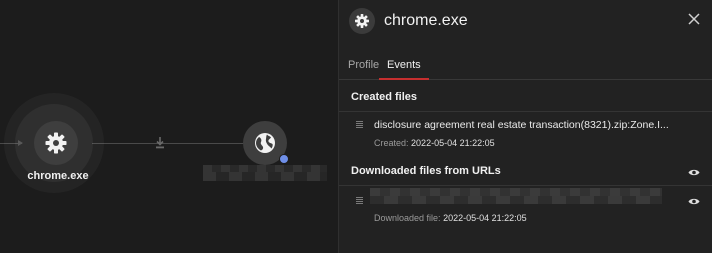 The height and width of the screenshot is (253, 712). I want to click on panel-tabs: Profile Events, so click(525, 66).